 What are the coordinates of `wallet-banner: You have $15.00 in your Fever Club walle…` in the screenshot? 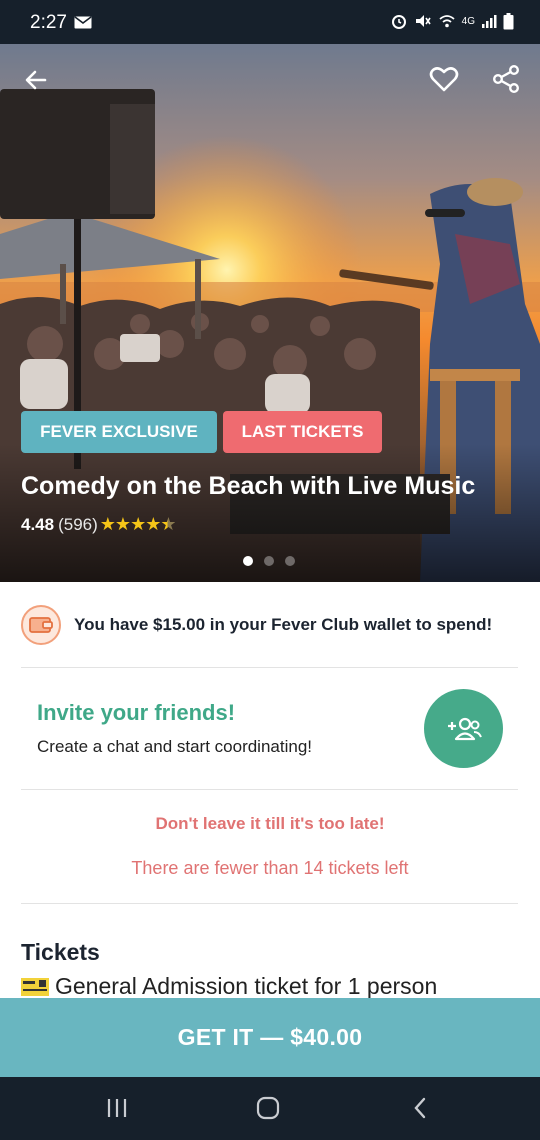 It's located at (271, 625).